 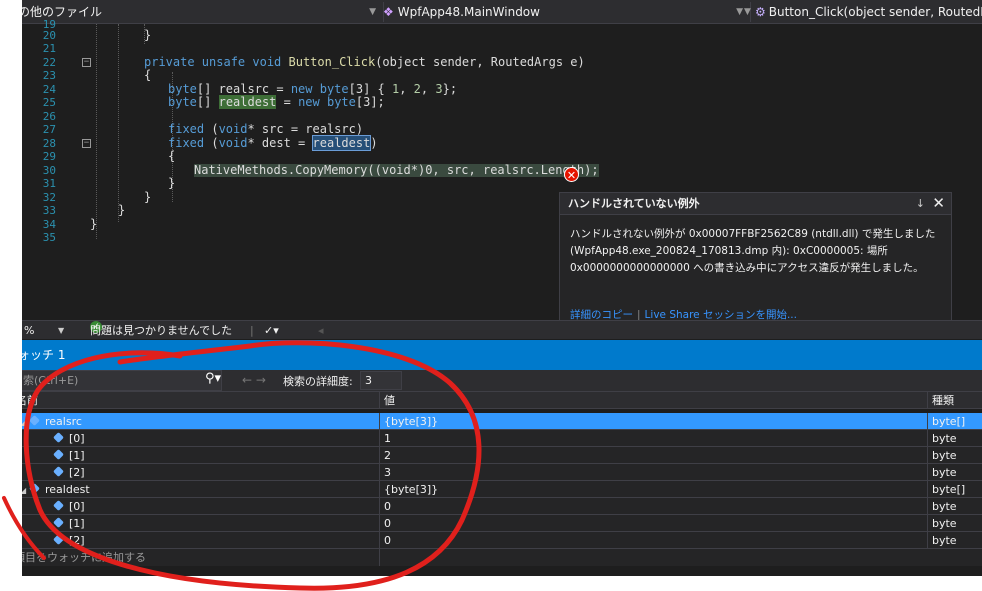 What do you see at coordinates (122, 210) in the screenshot?
I see `code-line-33: }` at bounding box center [122, 210].